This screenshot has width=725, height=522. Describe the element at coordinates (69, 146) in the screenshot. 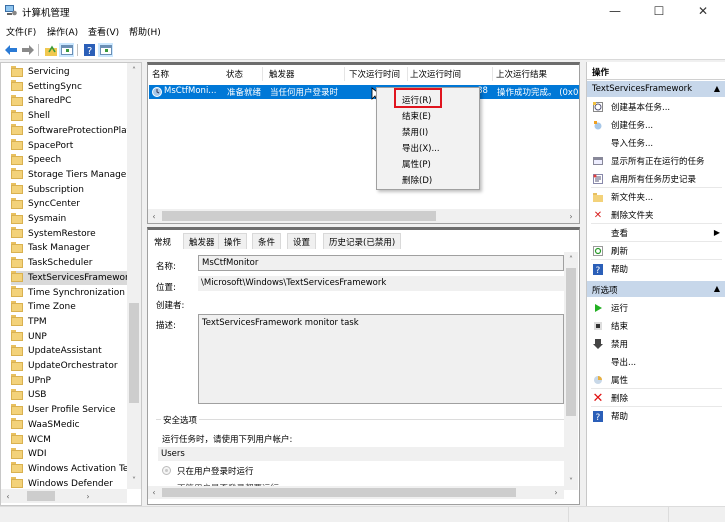

I see `tree-item: SpacePort` at that location.